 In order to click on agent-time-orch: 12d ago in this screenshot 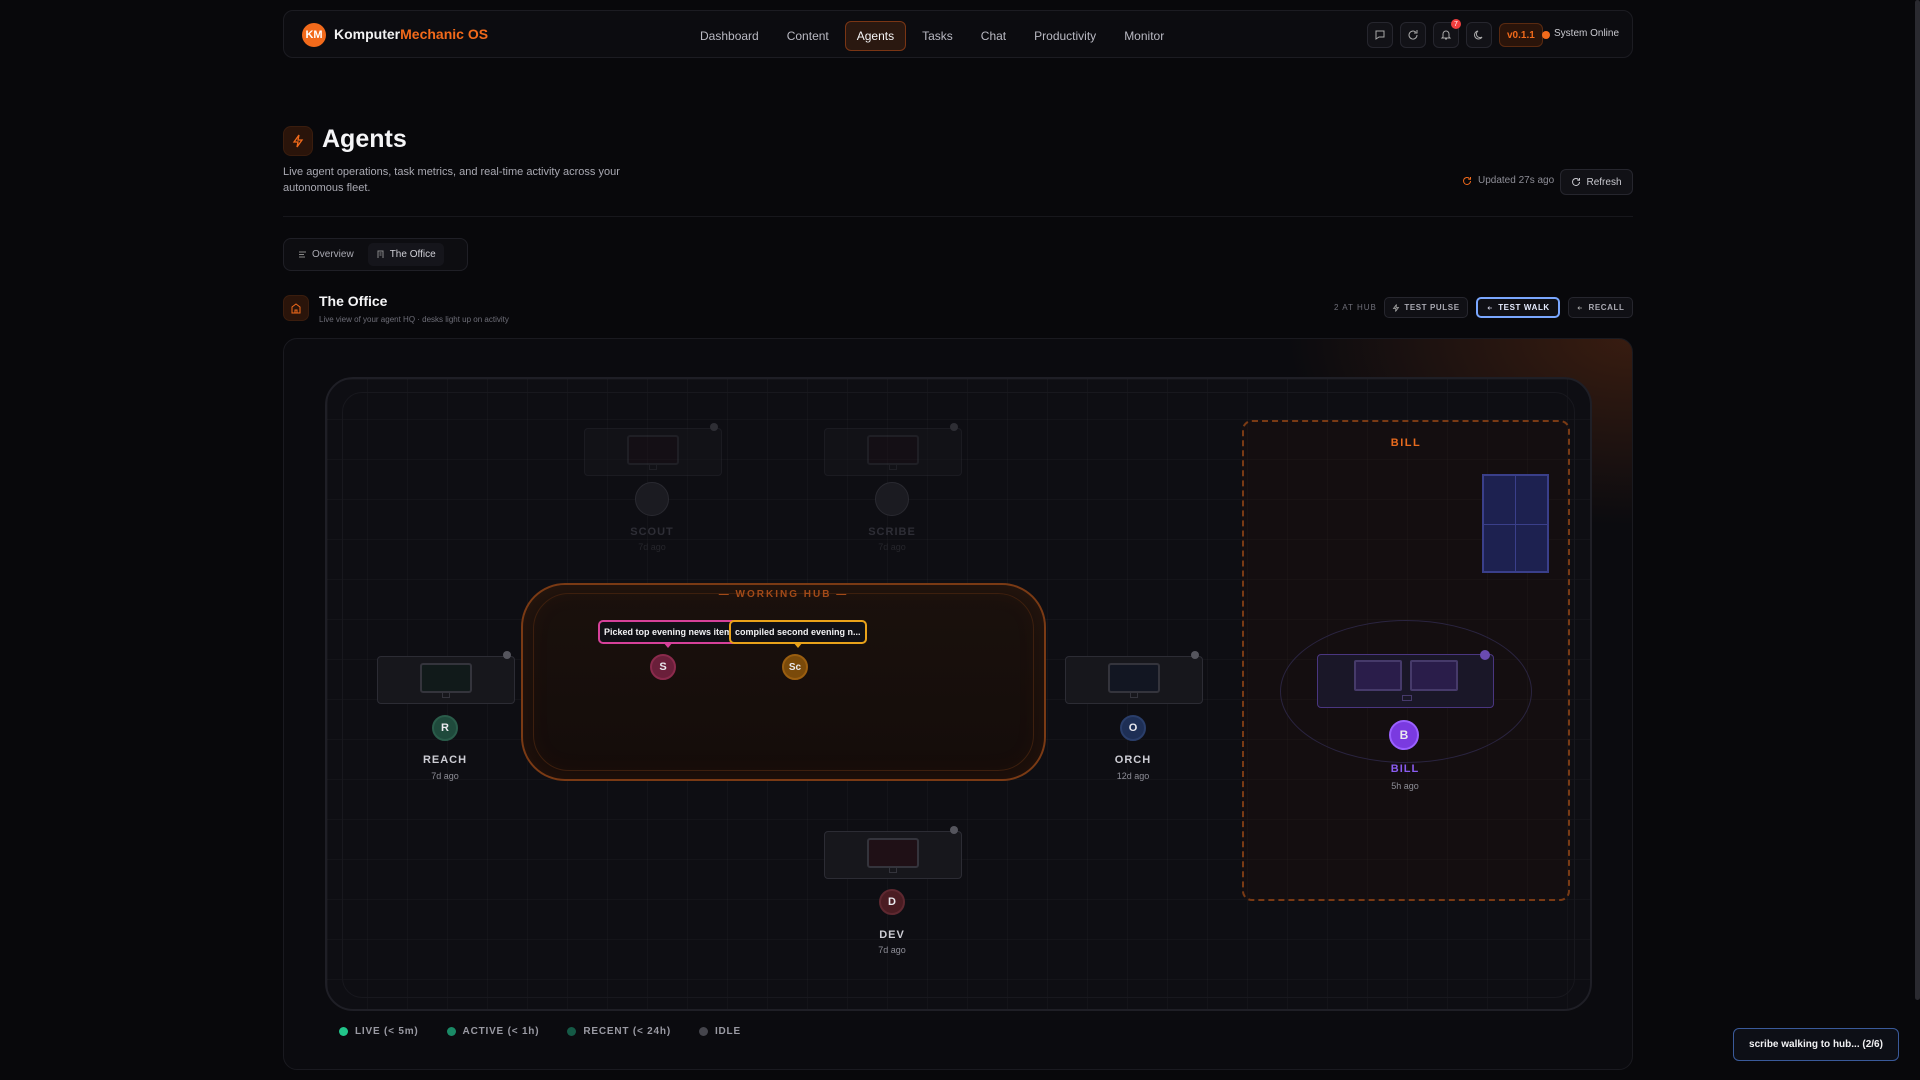, I will do `click(1133, 776)`.